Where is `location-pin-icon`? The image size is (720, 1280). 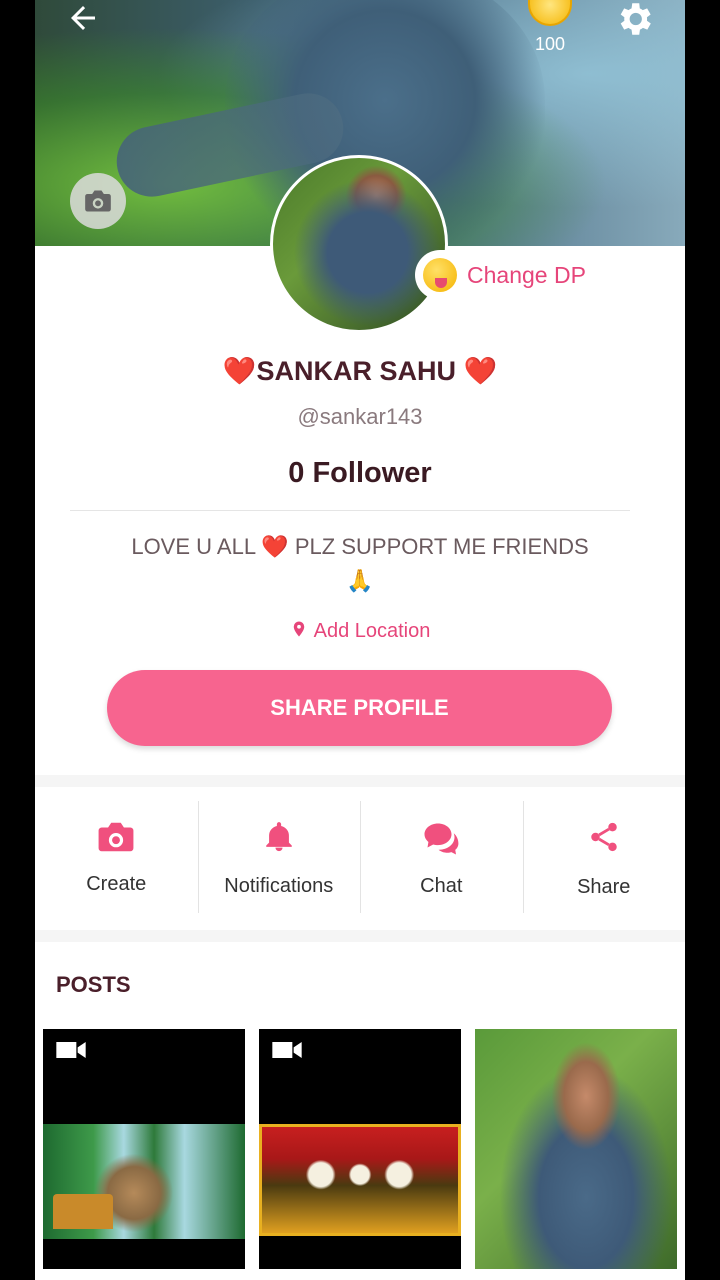 location-pin-icon is located at coordinates (298, 629).